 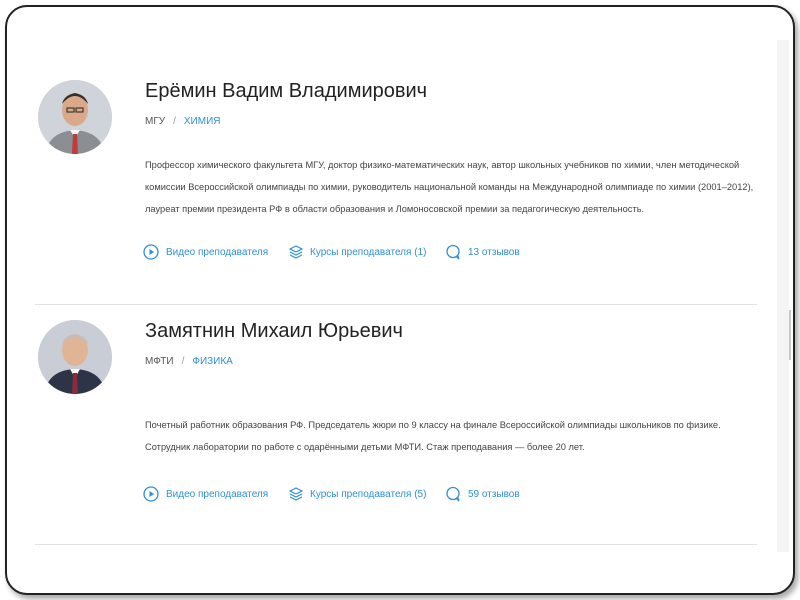 I want to click on reviews-button: 59 отзывов, so click(x=482, y=494).